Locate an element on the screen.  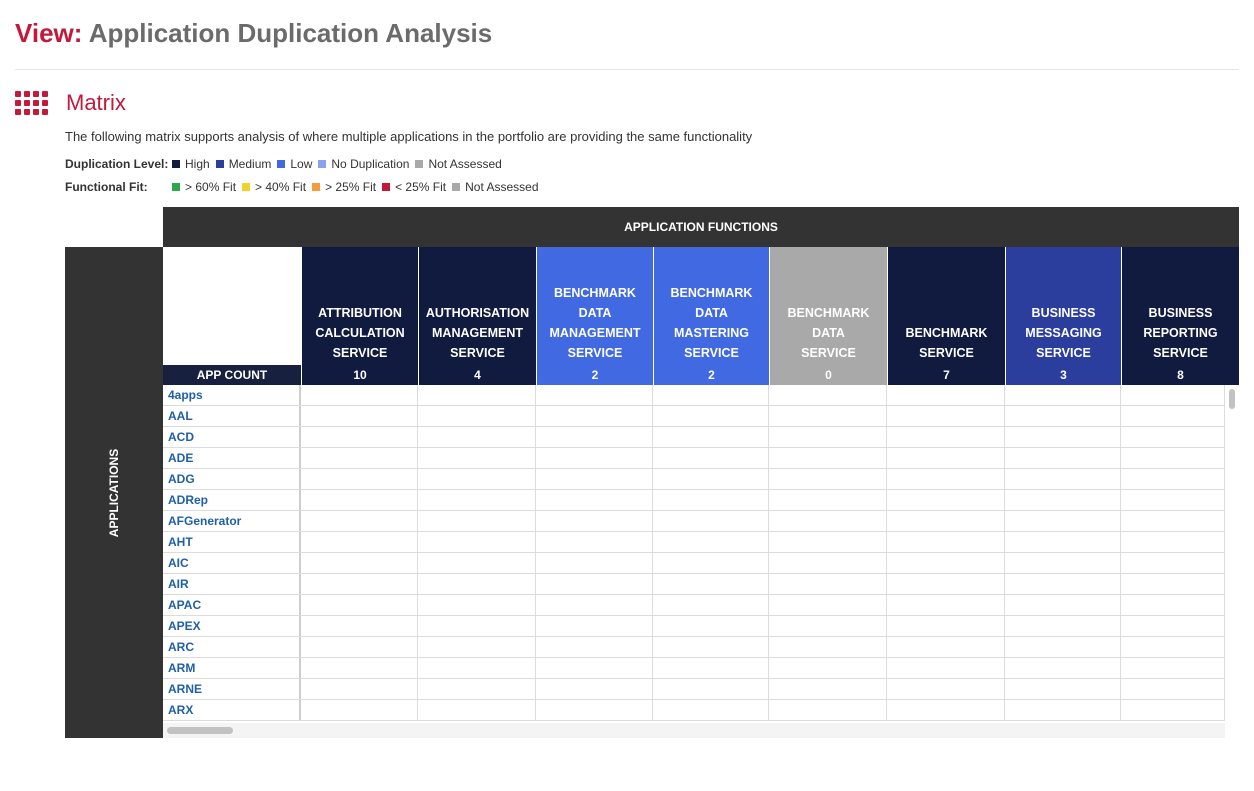
application-link: ARX is located at coordinates (232, 710).